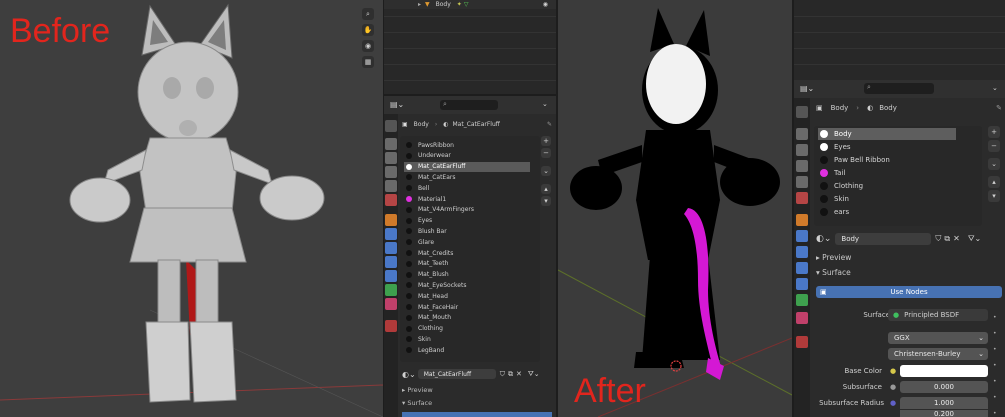 Image resolution: width=1005 pixels, height=417 pixels. I want to click on material-slot: Mat_Mouth, so click(467, 318).